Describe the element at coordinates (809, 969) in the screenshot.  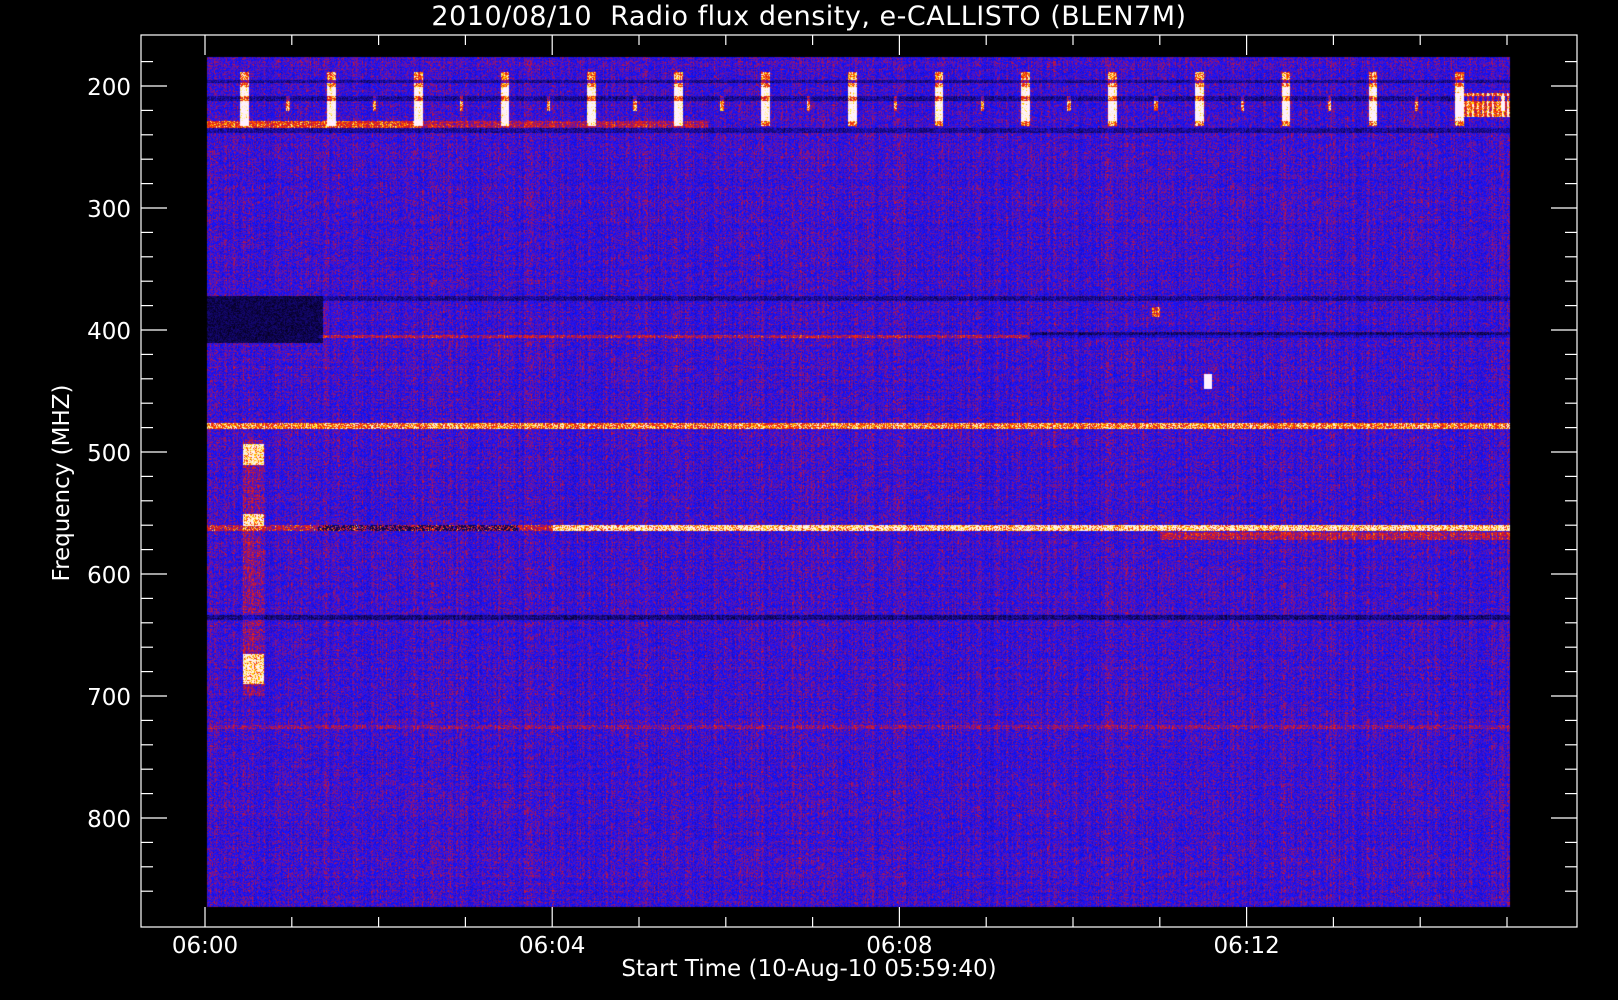
I see `x-axis-label: Start Time (10-Aug-10 05:59:40)` at that location.